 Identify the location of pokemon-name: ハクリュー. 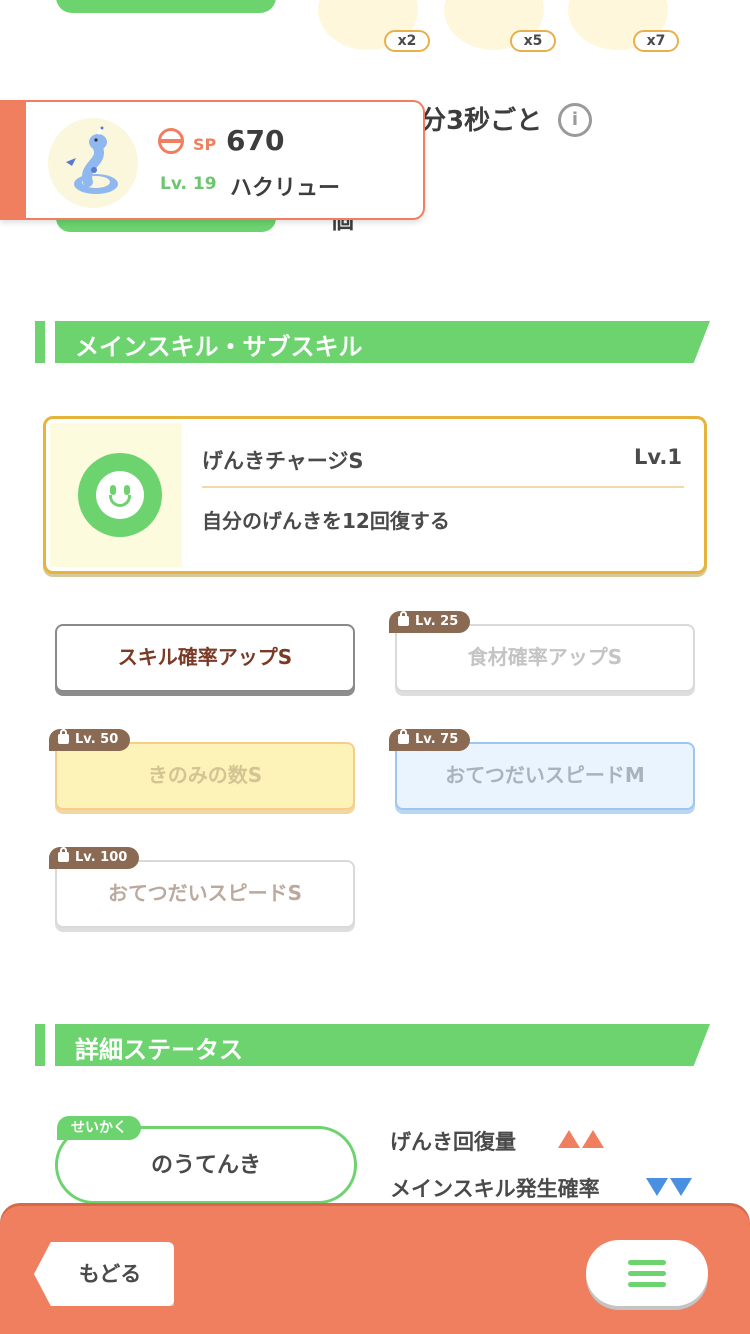
(285, 188).